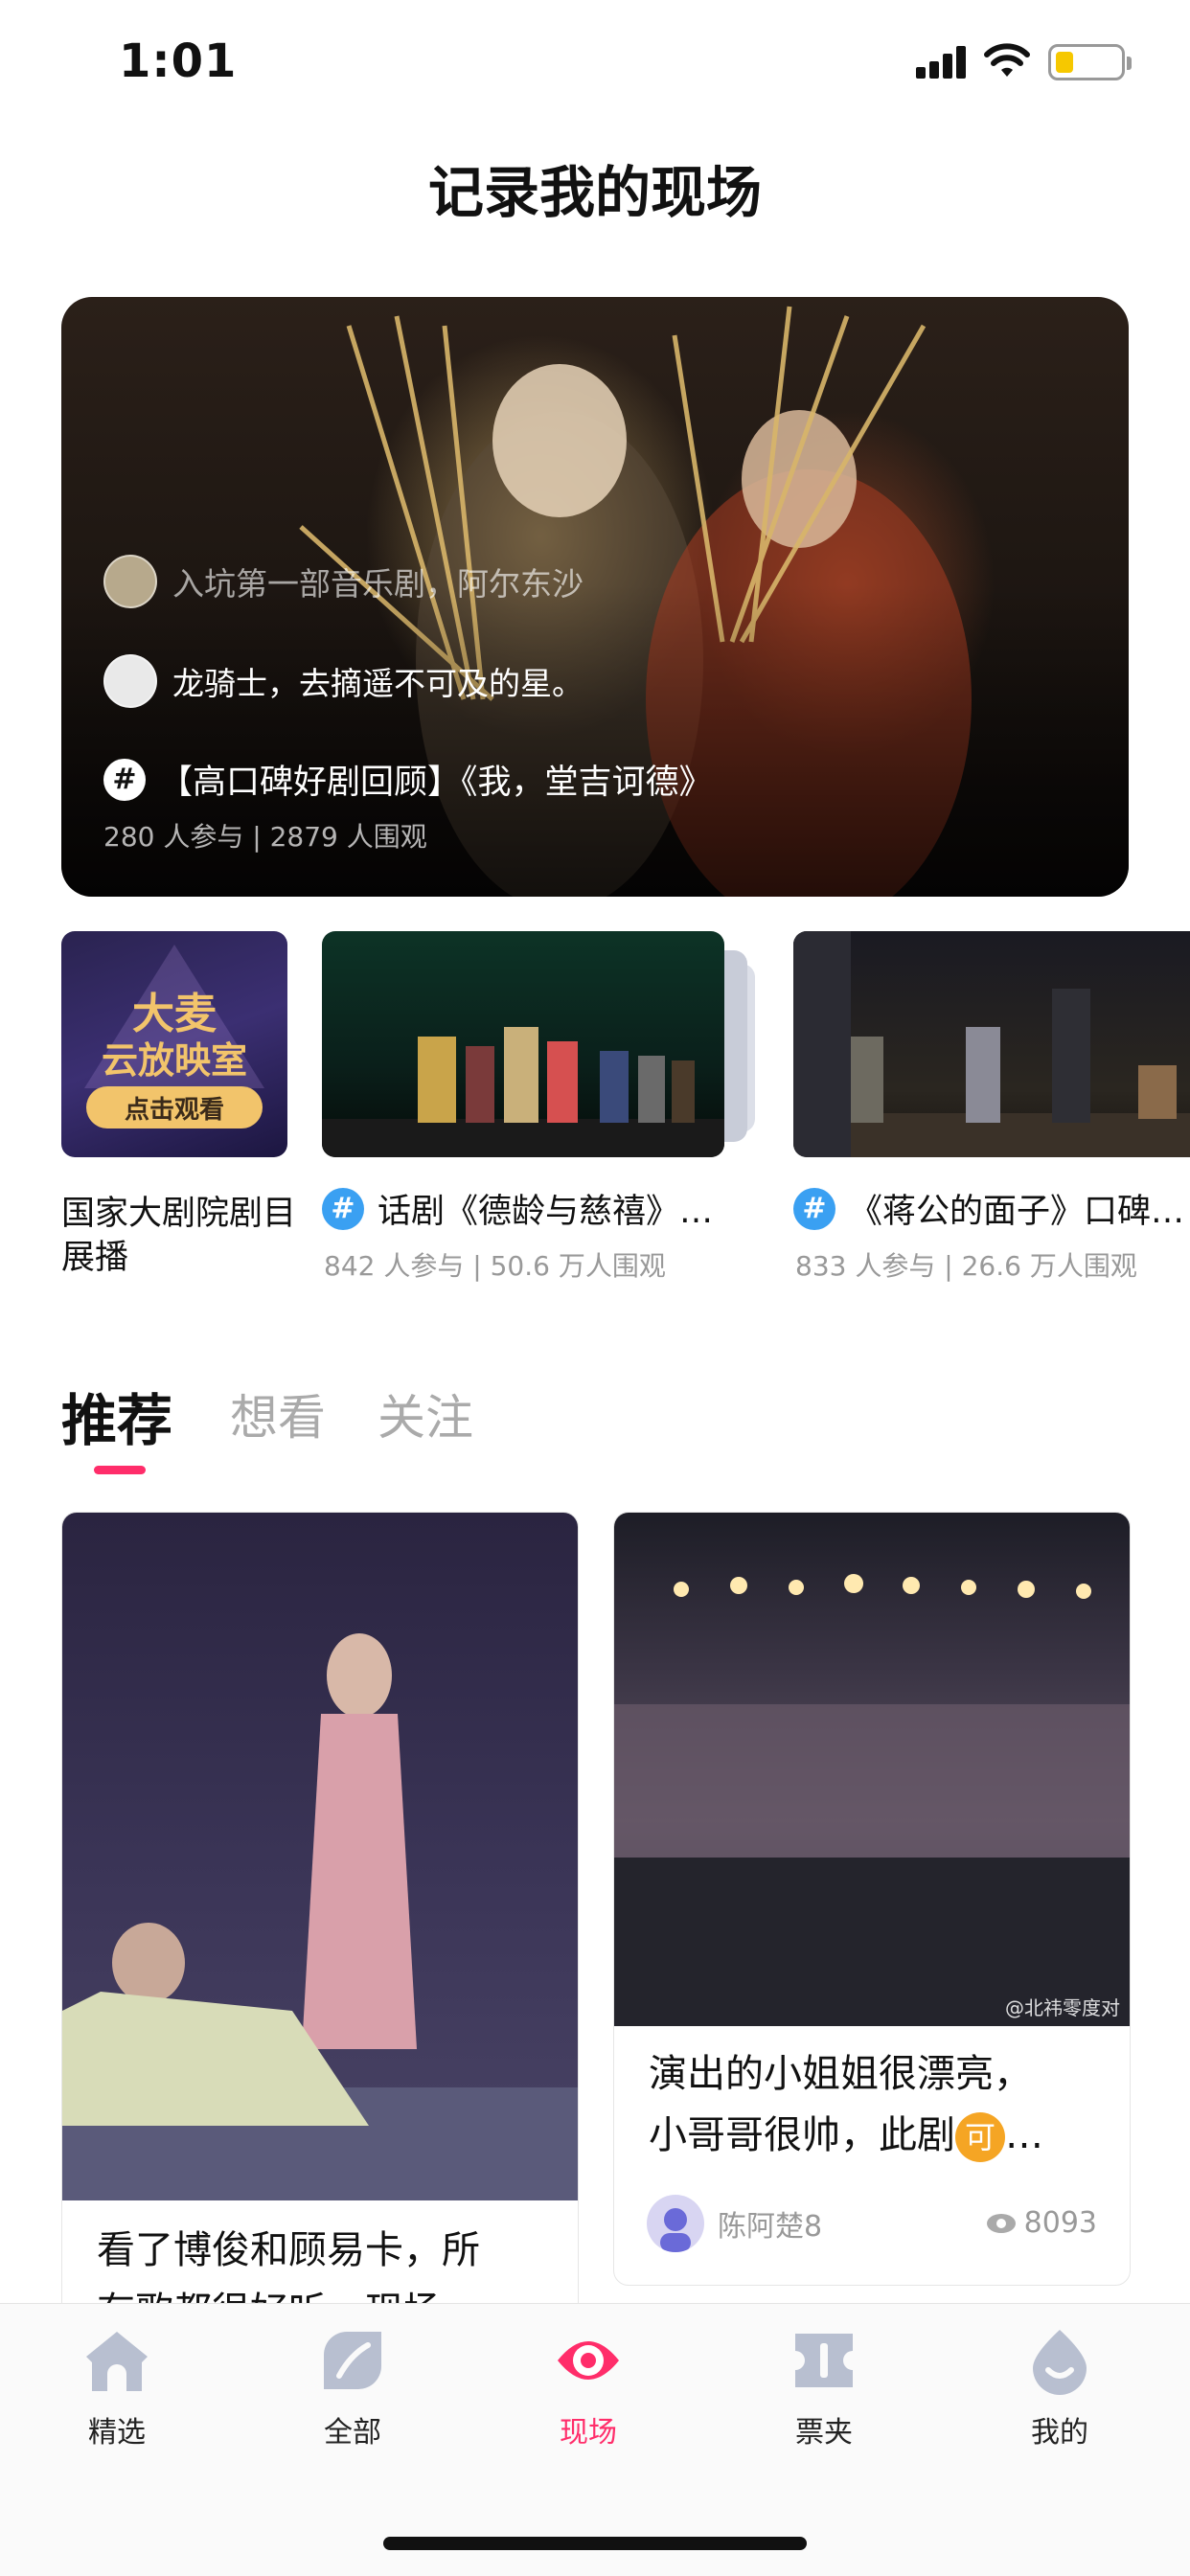 The width and height of the screenshot is (1190, 2576). I want to click on tab-recommend: 推荐, so click(117, 1416).